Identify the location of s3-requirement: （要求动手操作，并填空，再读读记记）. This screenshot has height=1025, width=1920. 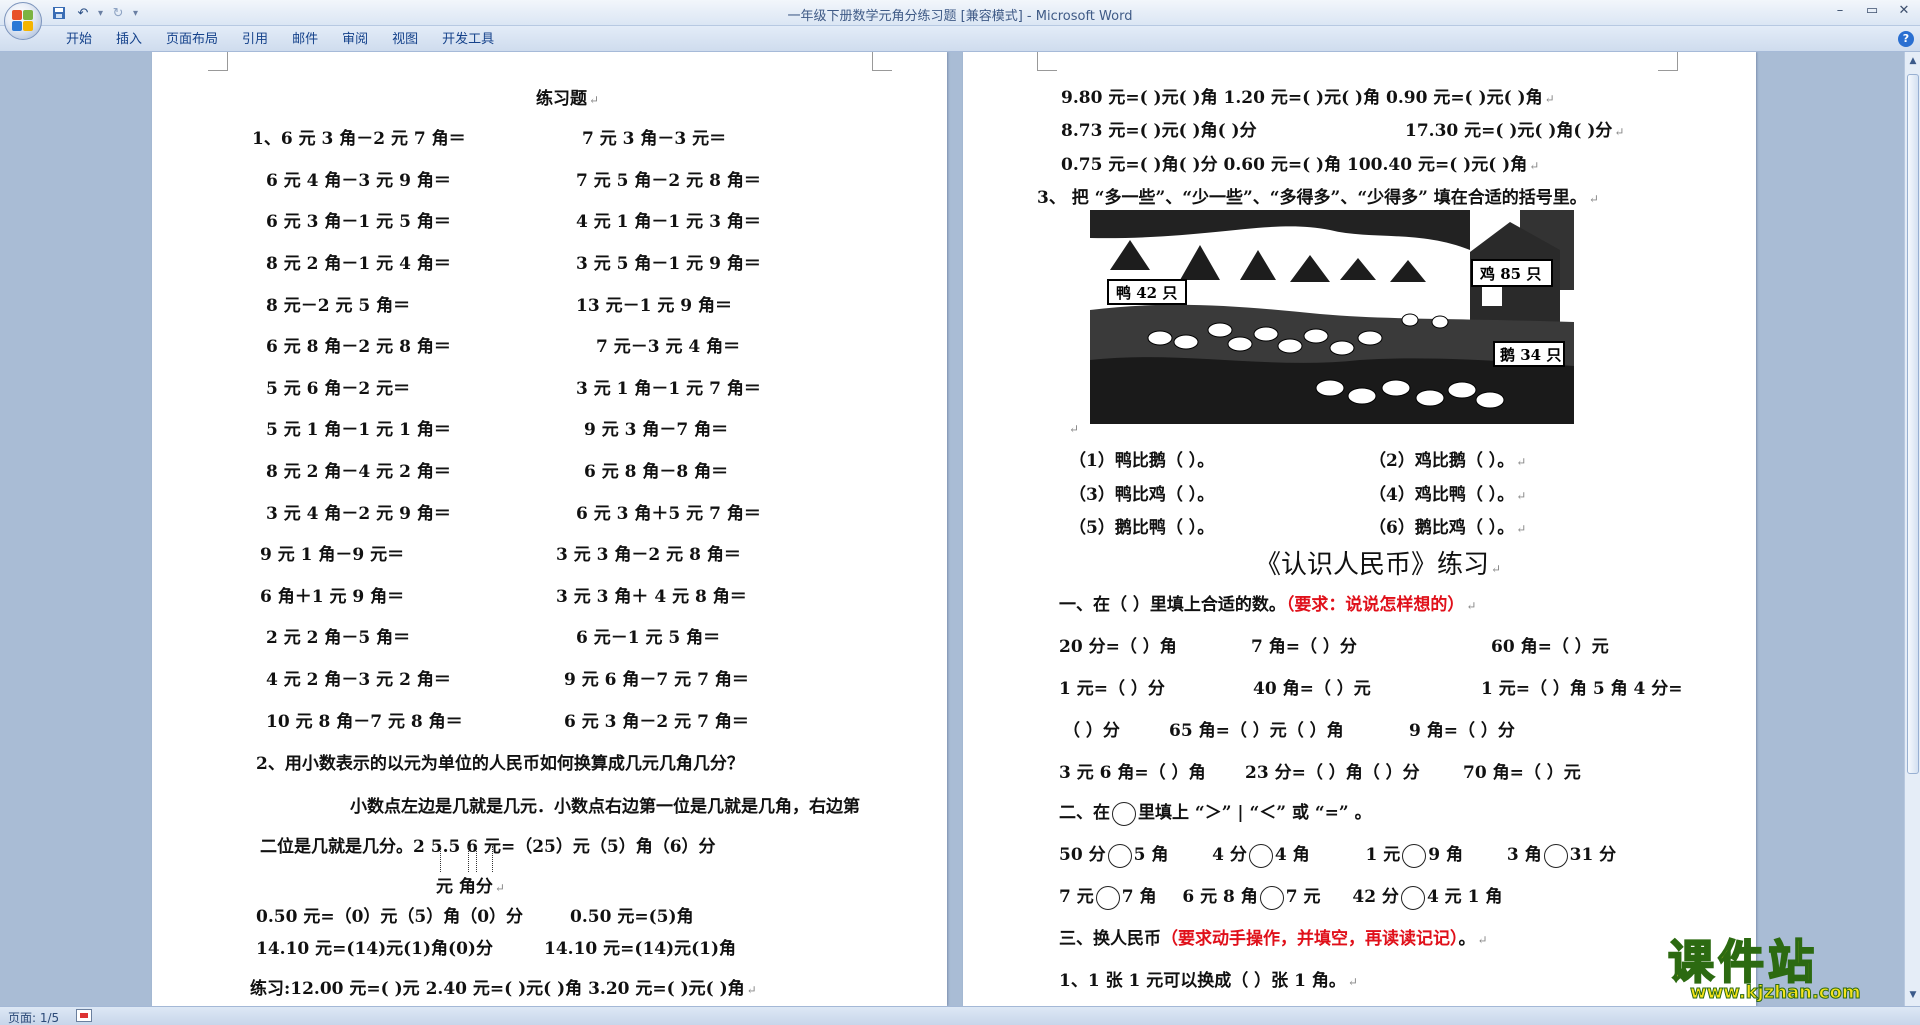
(1310, 939).